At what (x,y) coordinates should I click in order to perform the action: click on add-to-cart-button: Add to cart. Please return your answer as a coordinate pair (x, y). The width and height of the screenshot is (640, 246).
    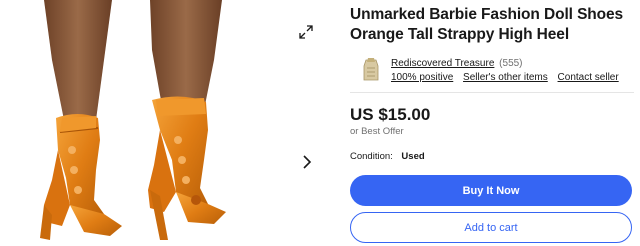
    Looking at the image, I should click on (491, 227).